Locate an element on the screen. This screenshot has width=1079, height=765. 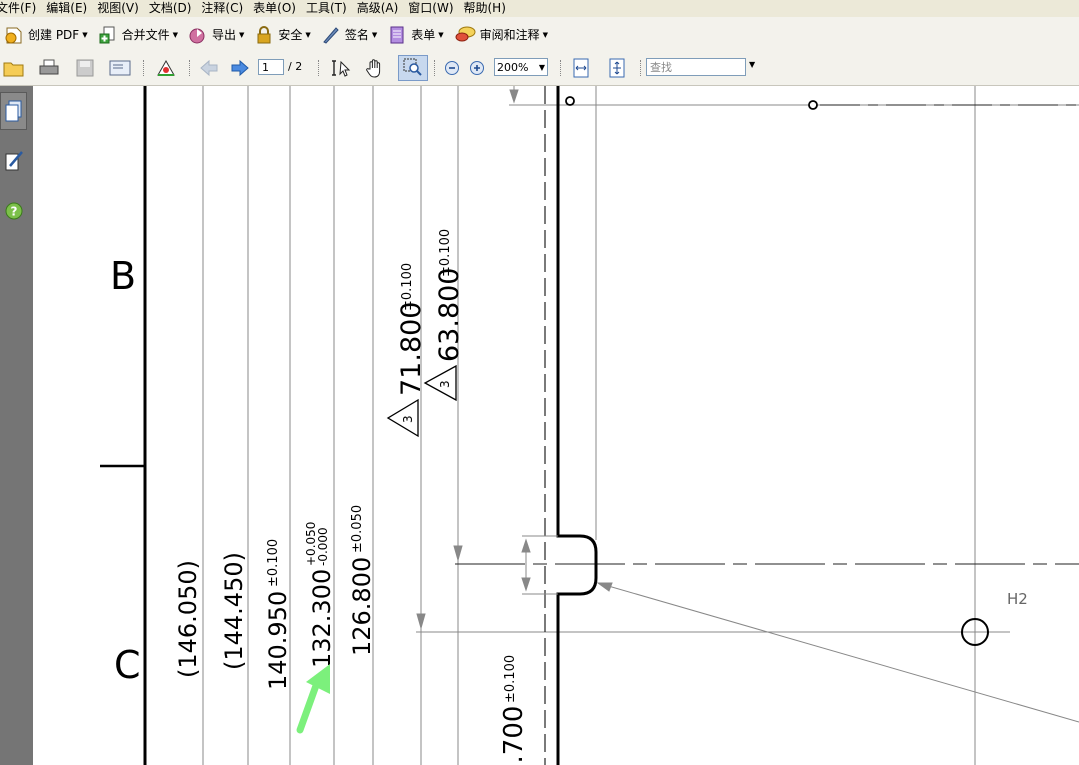
create-pdf-label: 创建 PDF is located at coordinates (54, 35).